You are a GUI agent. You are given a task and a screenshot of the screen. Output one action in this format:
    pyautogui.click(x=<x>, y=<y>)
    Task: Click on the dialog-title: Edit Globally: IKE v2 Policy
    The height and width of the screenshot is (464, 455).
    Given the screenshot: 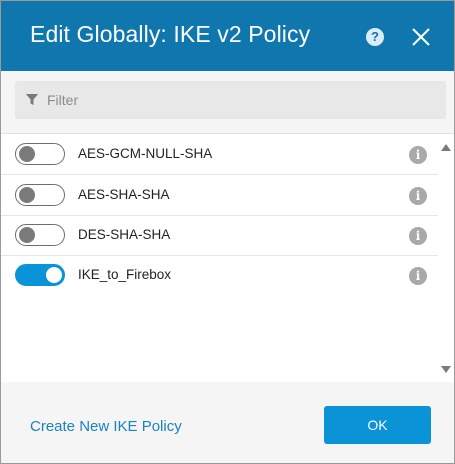 What is the action you would take?
    pyautogui.click(x=170, y=34)
    